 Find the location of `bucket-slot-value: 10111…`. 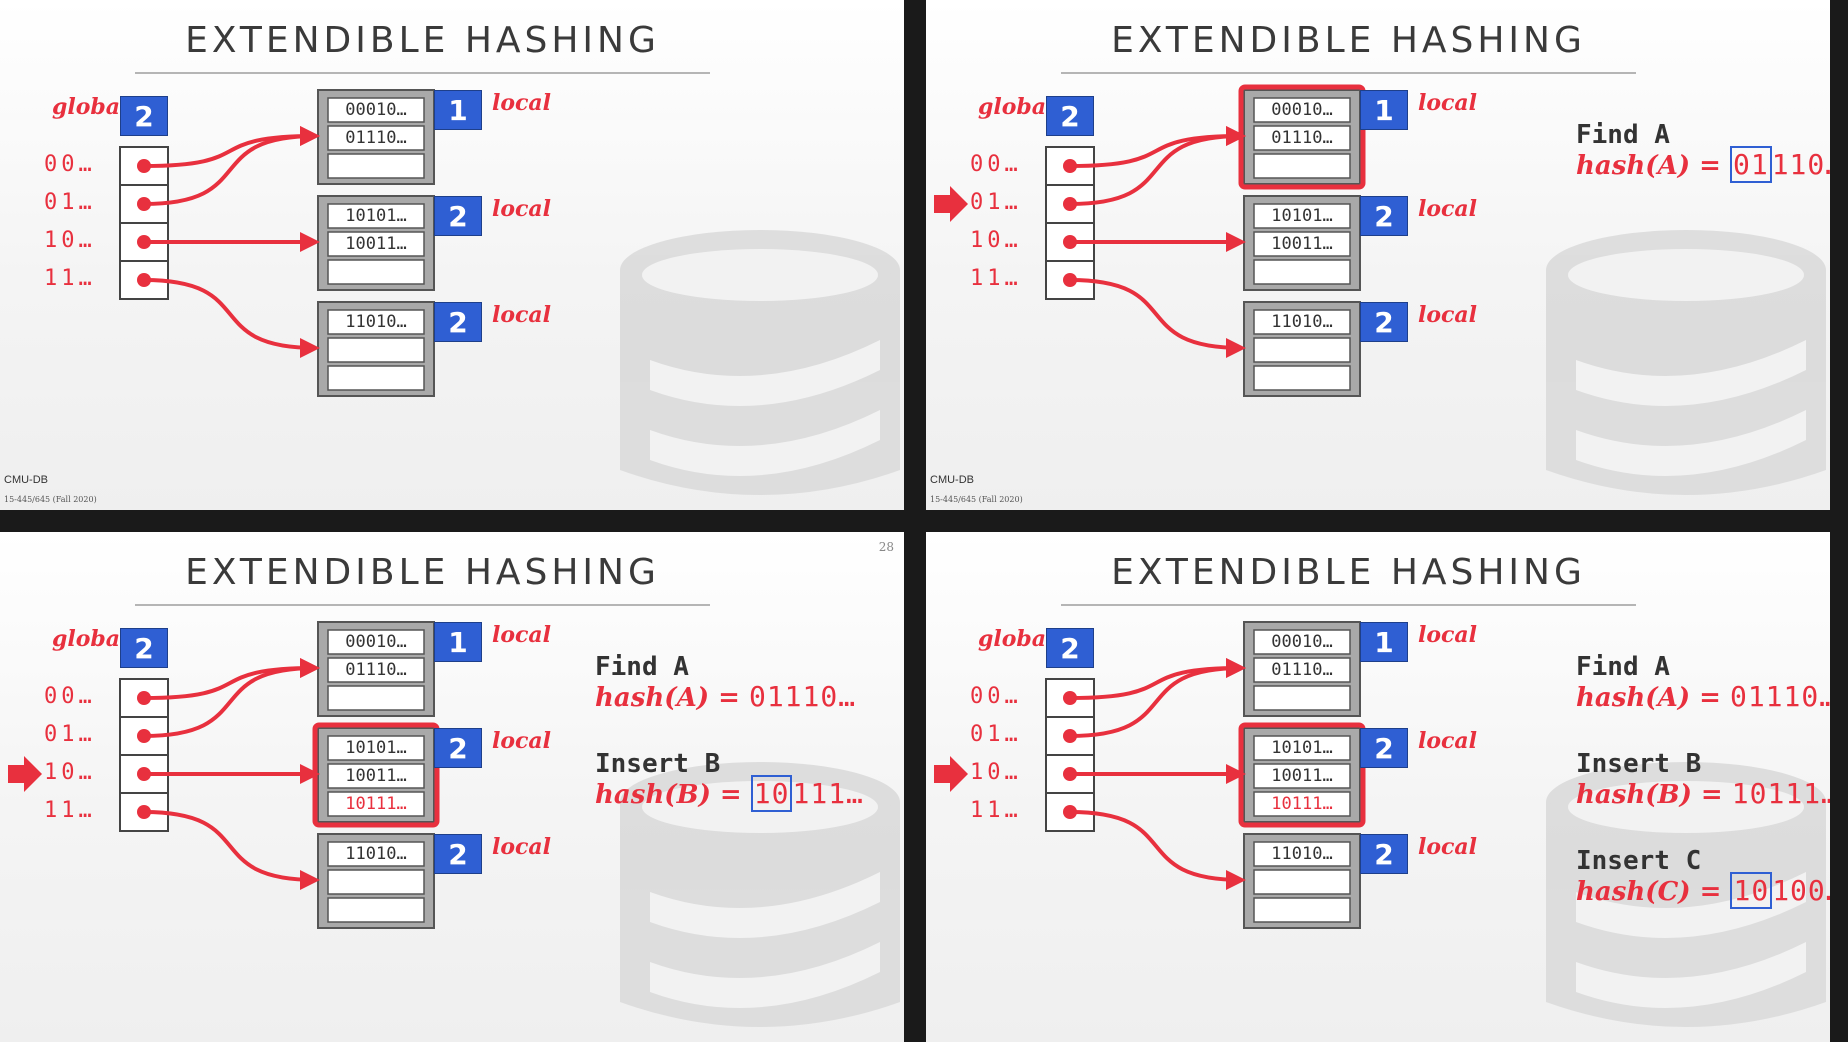

bucket-slot-value: 10111… is located at coordinates (376, 804).